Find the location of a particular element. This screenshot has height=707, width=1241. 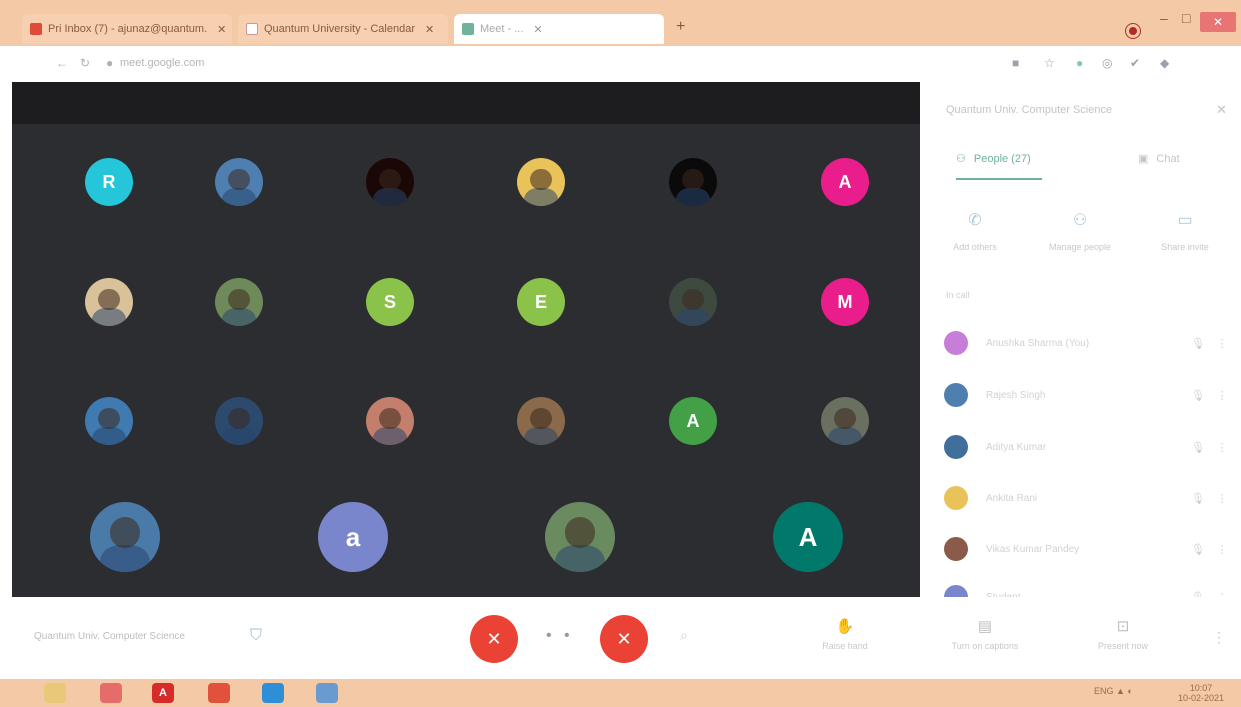

acrobat-icon: A is located at coordinates (163, 693).